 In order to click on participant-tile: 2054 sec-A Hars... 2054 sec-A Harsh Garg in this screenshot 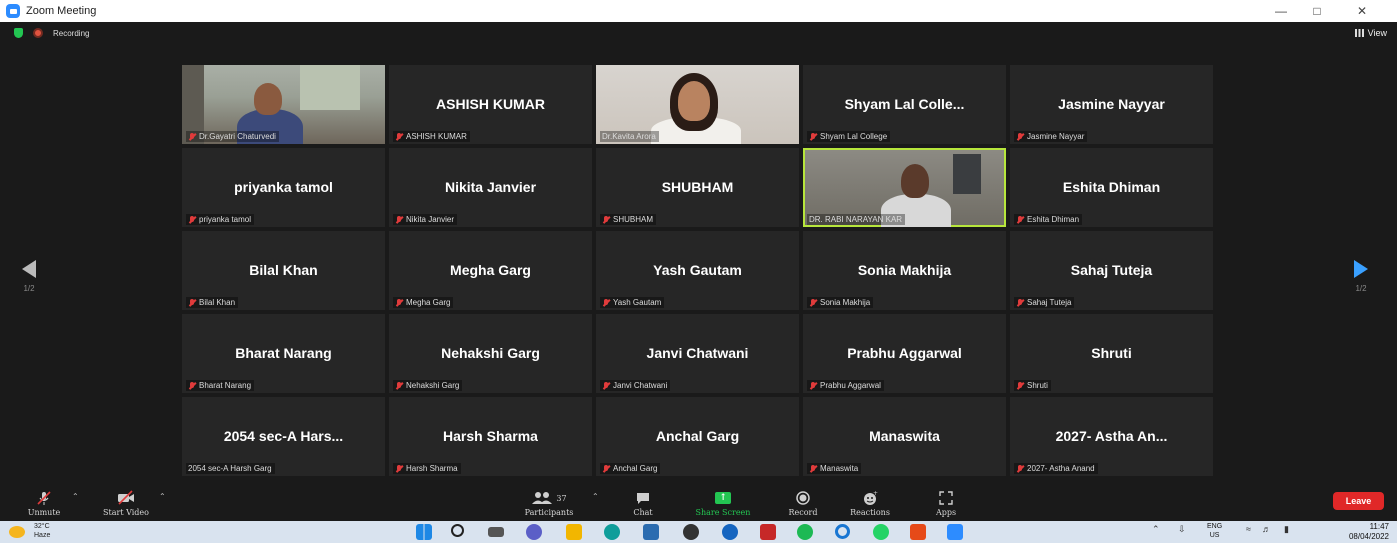, I will do `click(283, 436)`.